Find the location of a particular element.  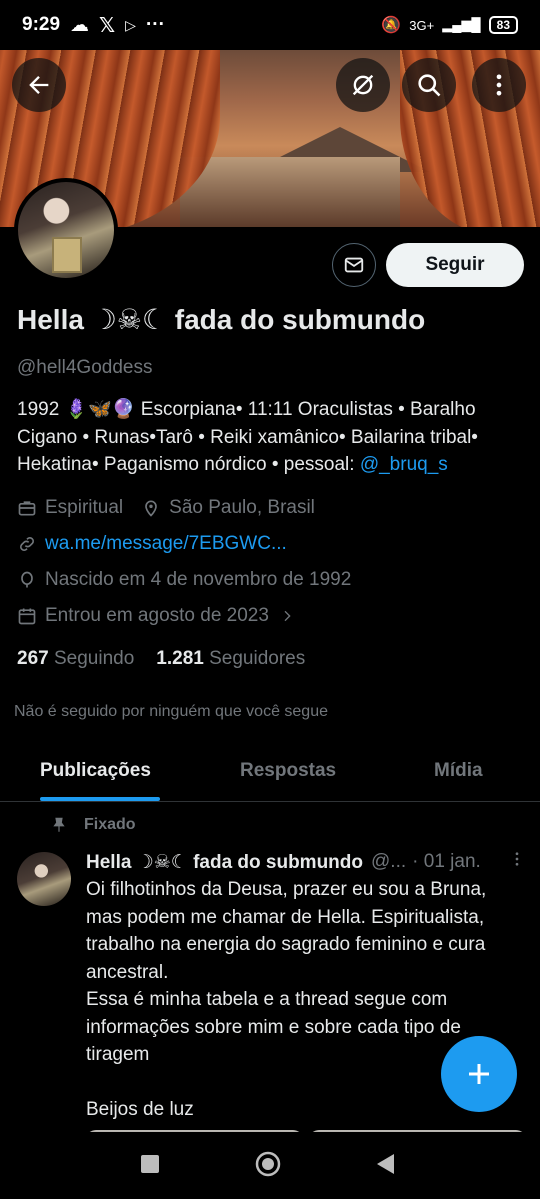

calendar-icon is located at coordinates (27, 616).